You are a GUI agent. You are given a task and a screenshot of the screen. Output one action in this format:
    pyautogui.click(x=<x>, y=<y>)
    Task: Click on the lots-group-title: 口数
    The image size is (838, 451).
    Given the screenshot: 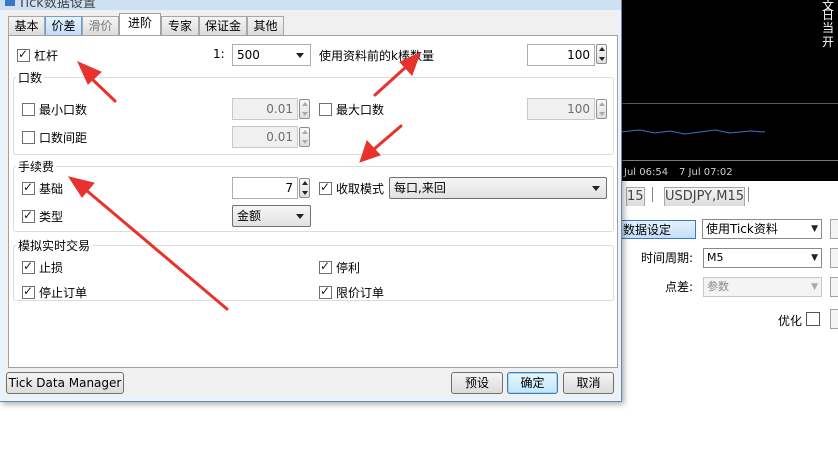 What is the action you would take?
    pyautogui.click(x=30, y=77)
    